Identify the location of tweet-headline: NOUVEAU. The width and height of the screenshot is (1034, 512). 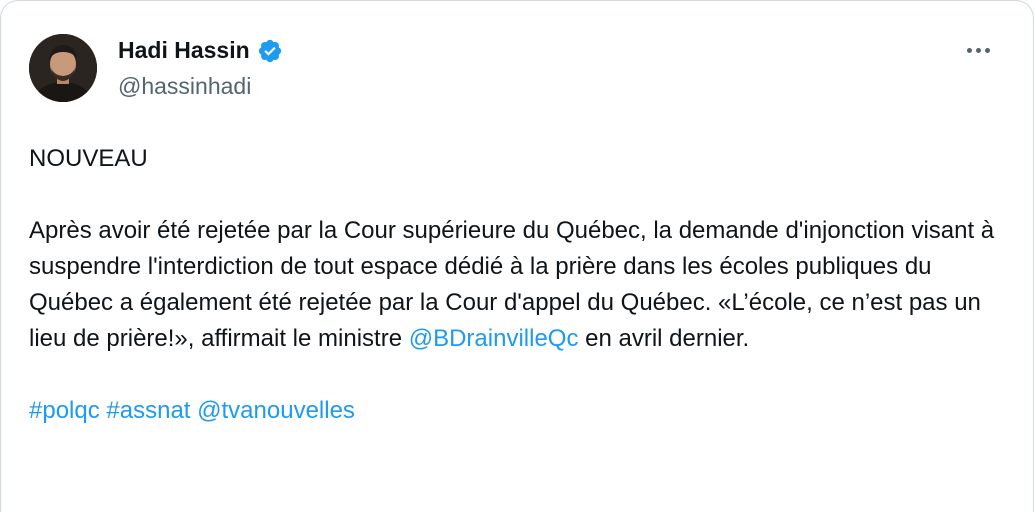
(88, 158).